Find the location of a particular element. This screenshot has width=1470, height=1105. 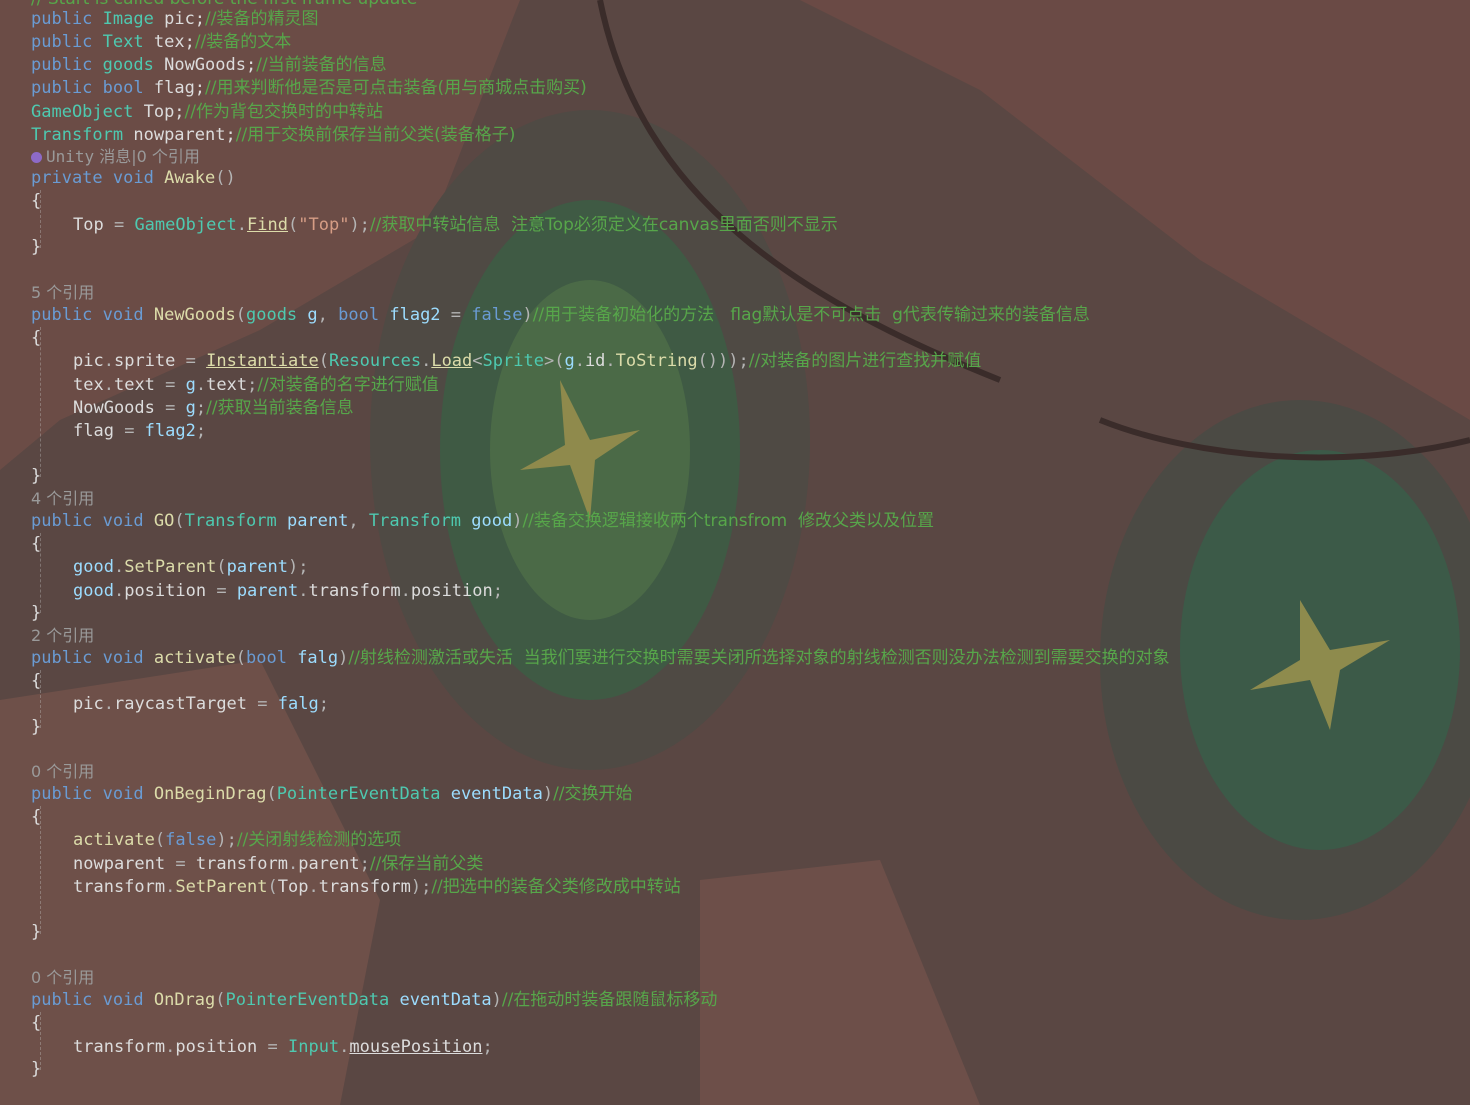

codelens-text: 消息|0 个引用 is located at coordinates (147, 156).